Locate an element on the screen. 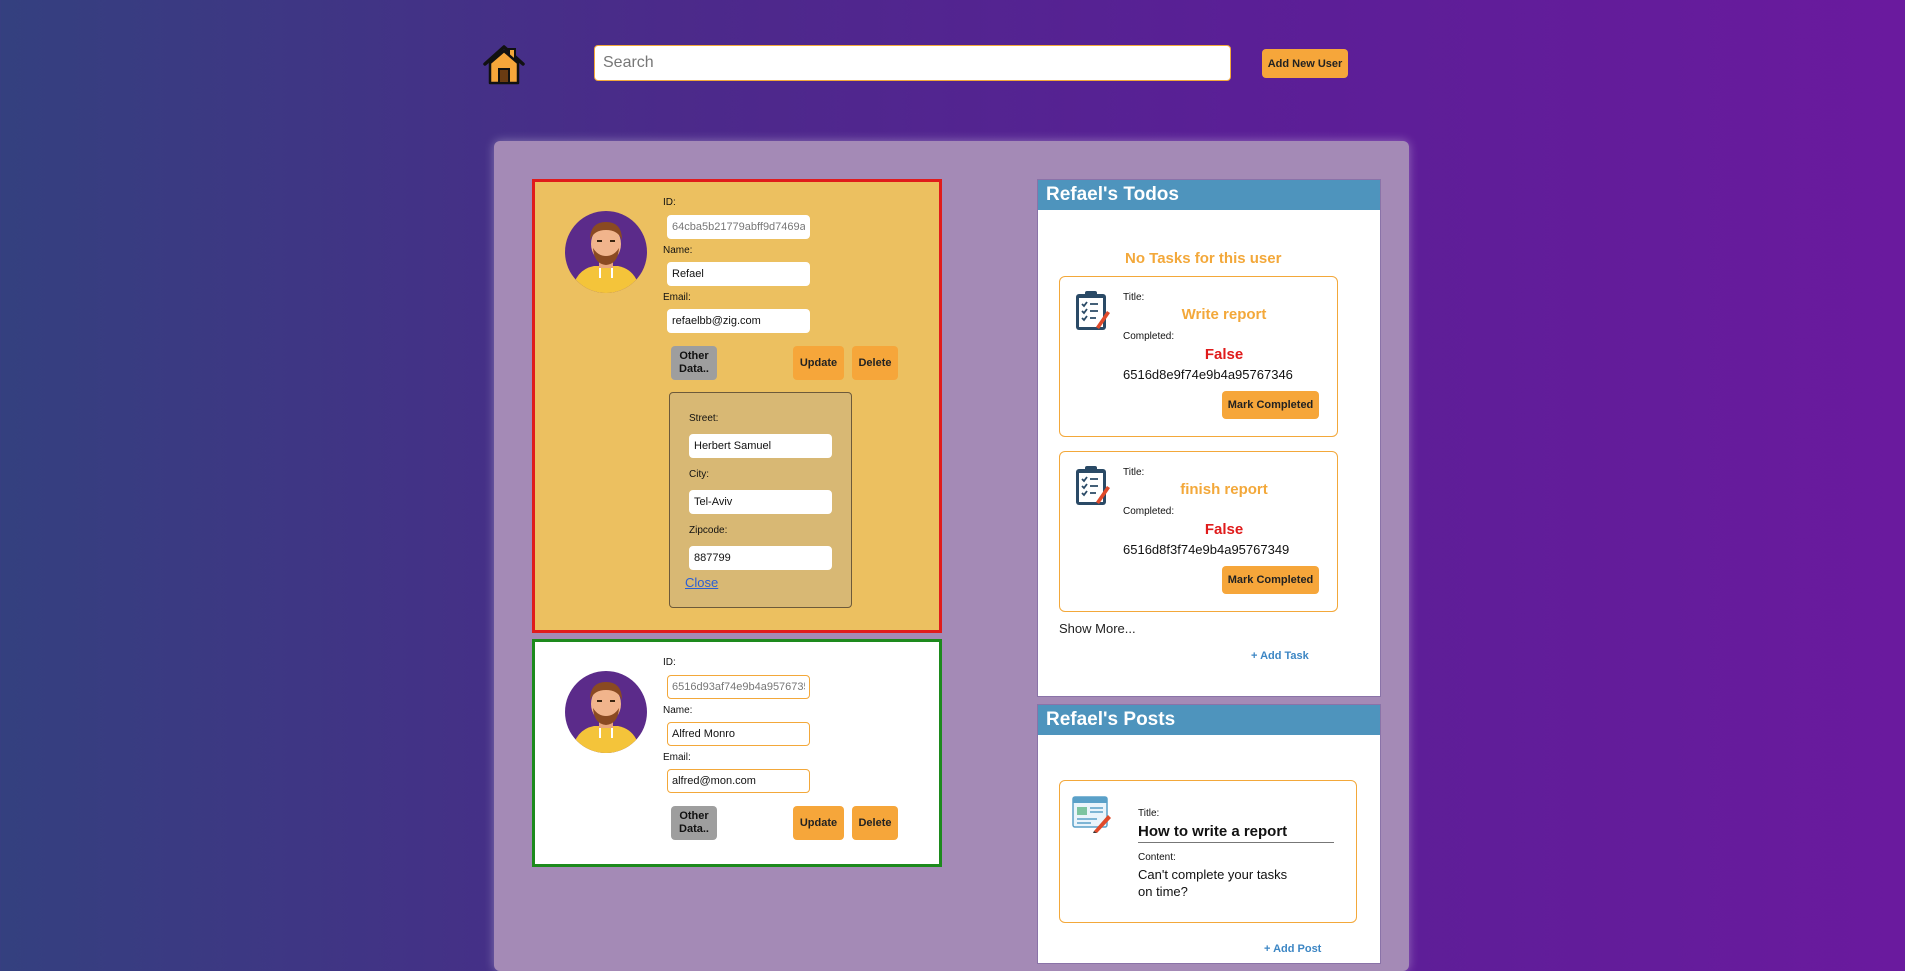 The image size is (1905, 971). posts-header: Refael's Posts is located at coordinates (1209, 720).